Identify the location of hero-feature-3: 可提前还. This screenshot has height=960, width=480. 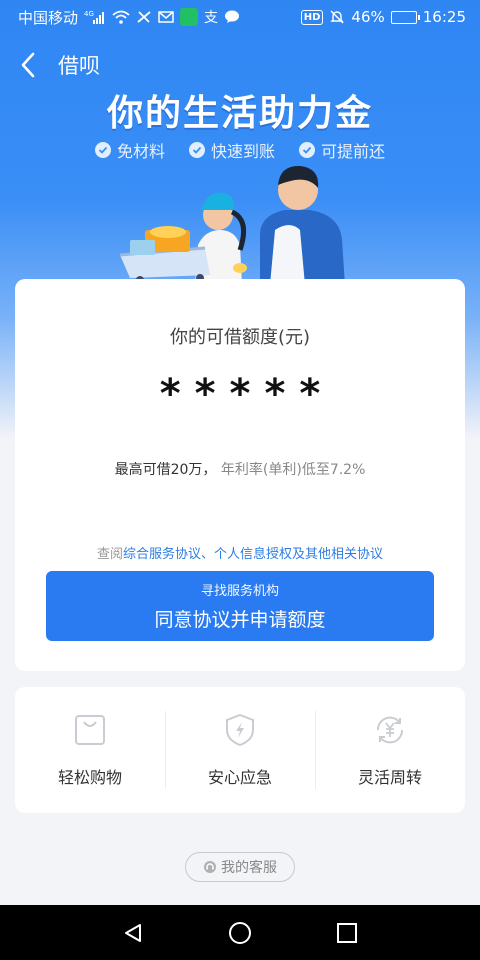
(342, 150).